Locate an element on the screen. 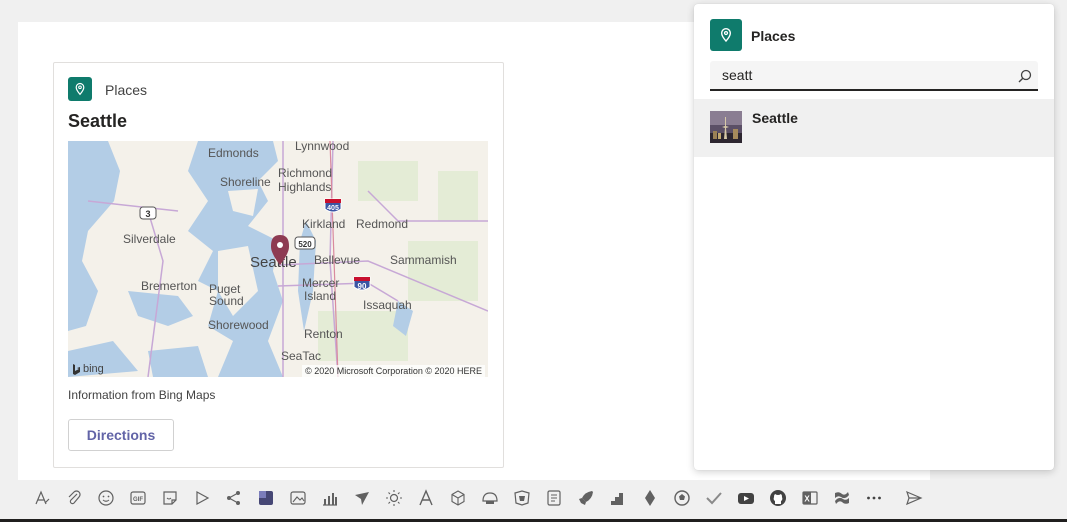  panel-title: Places is located at coordinates (773, 36).